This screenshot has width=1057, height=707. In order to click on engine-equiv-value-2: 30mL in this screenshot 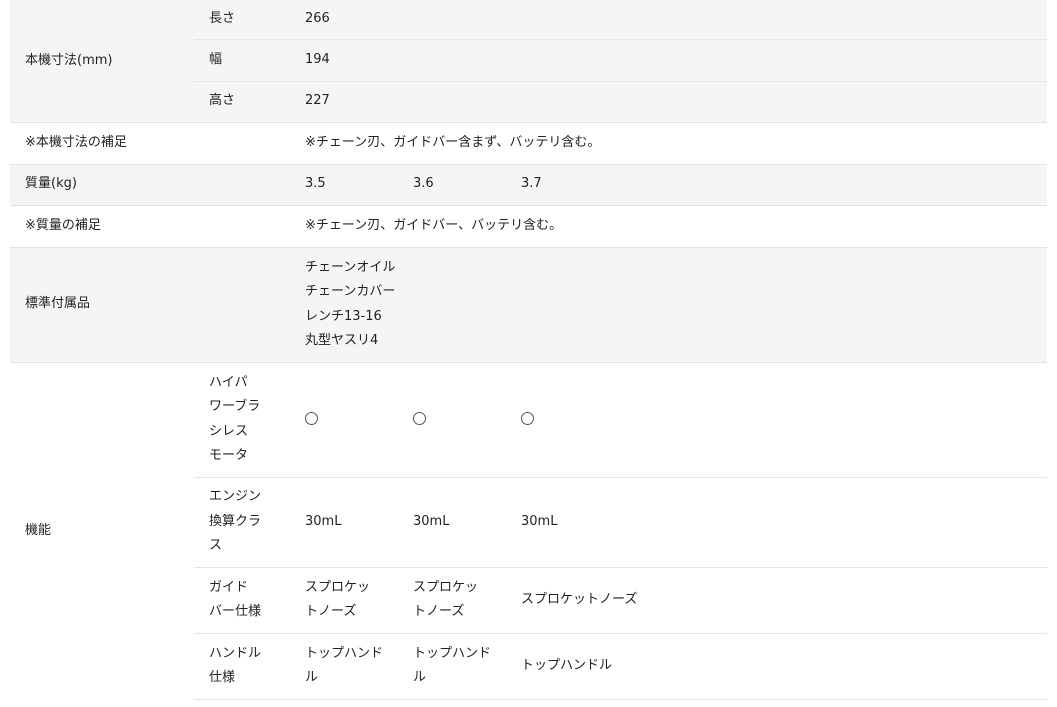, I will do `click(467, 522)`.